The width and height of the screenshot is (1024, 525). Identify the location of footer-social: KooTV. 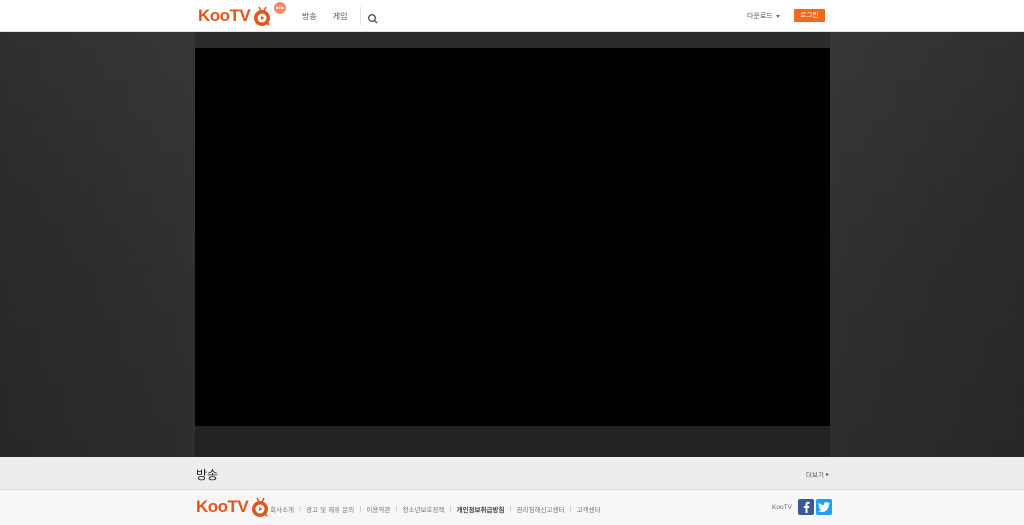
(802, 507).